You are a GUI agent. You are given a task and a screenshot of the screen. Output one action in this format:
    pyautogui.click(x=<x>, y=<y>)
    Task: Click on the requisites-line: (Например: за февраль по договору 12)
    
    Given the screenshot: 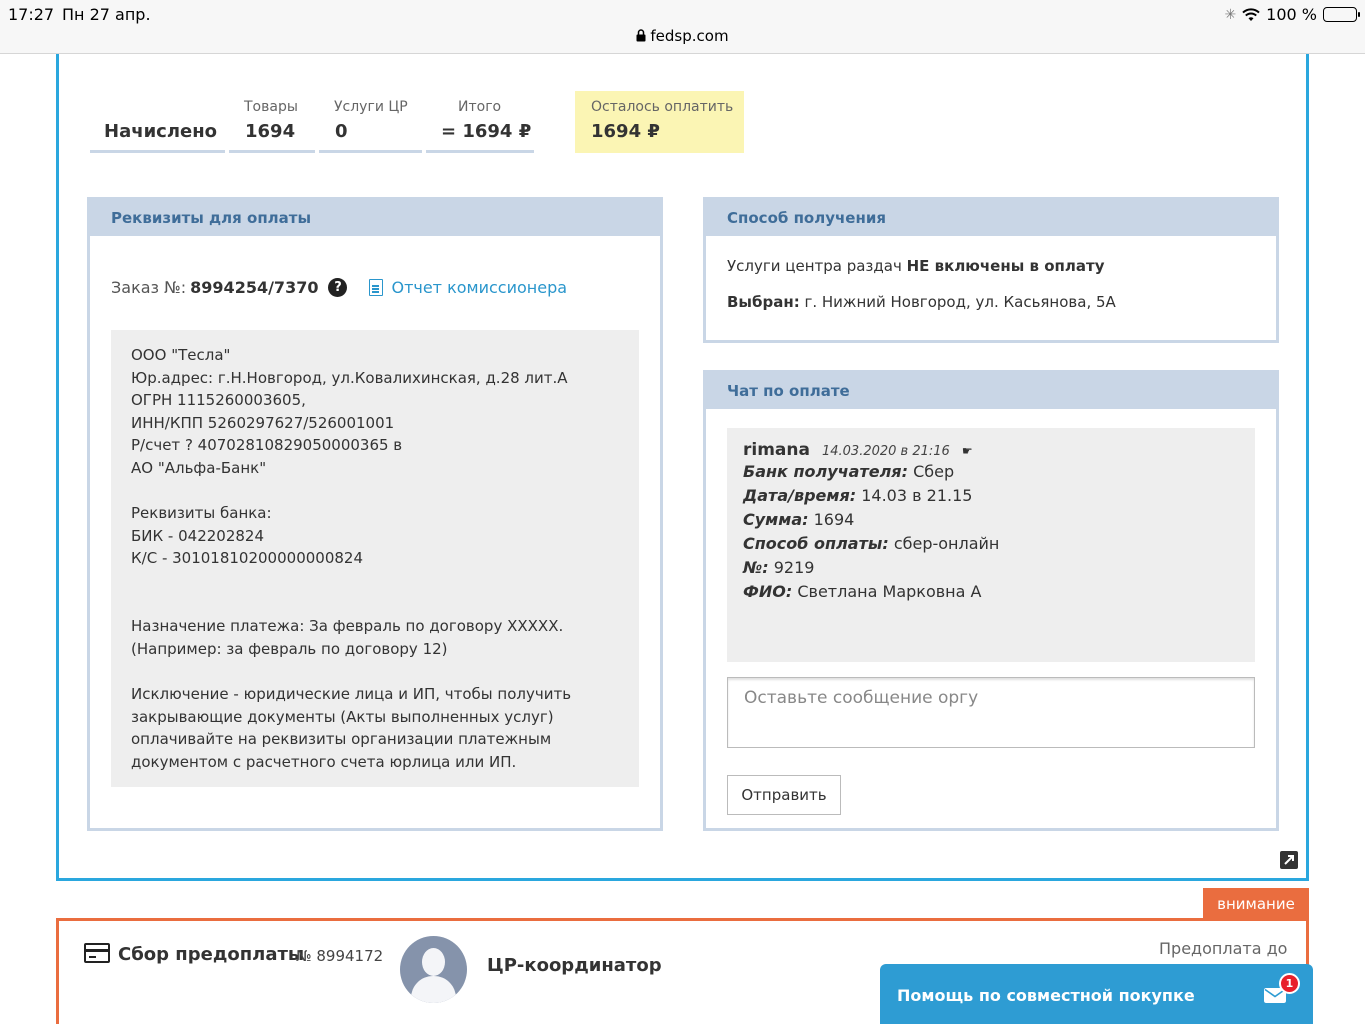 What is the action you would take?
    pyautogui.click(x=289, y=648)
    